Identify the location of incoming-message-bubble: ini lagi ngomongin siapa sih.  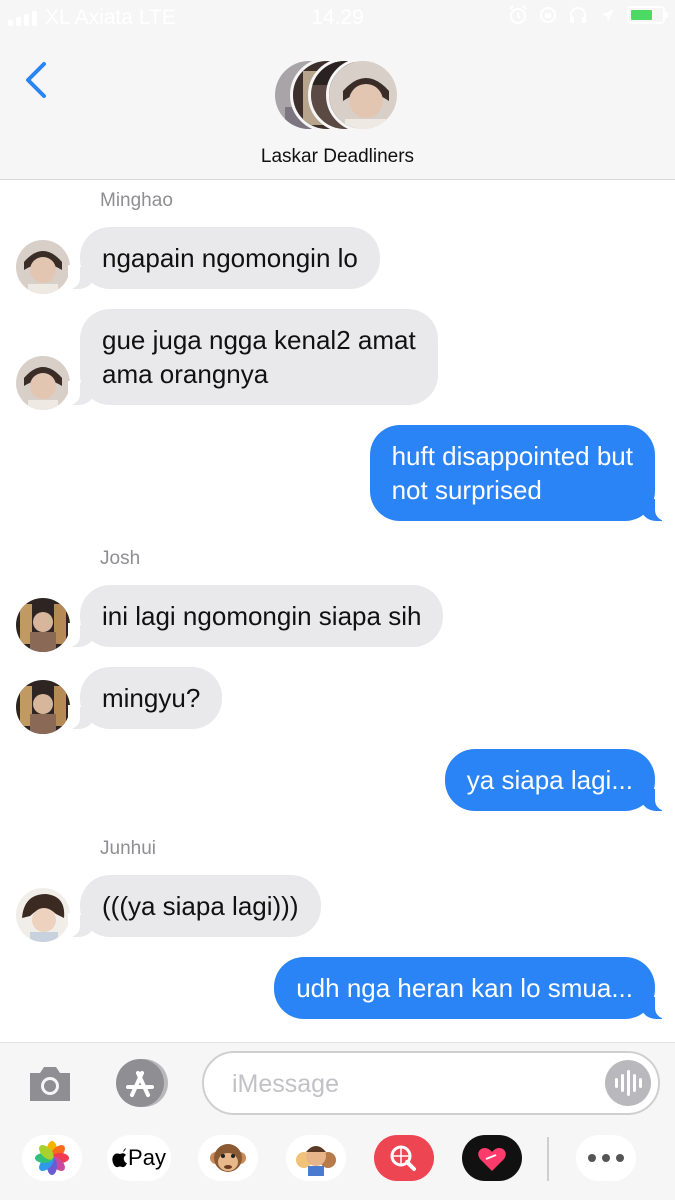
(255, 616).